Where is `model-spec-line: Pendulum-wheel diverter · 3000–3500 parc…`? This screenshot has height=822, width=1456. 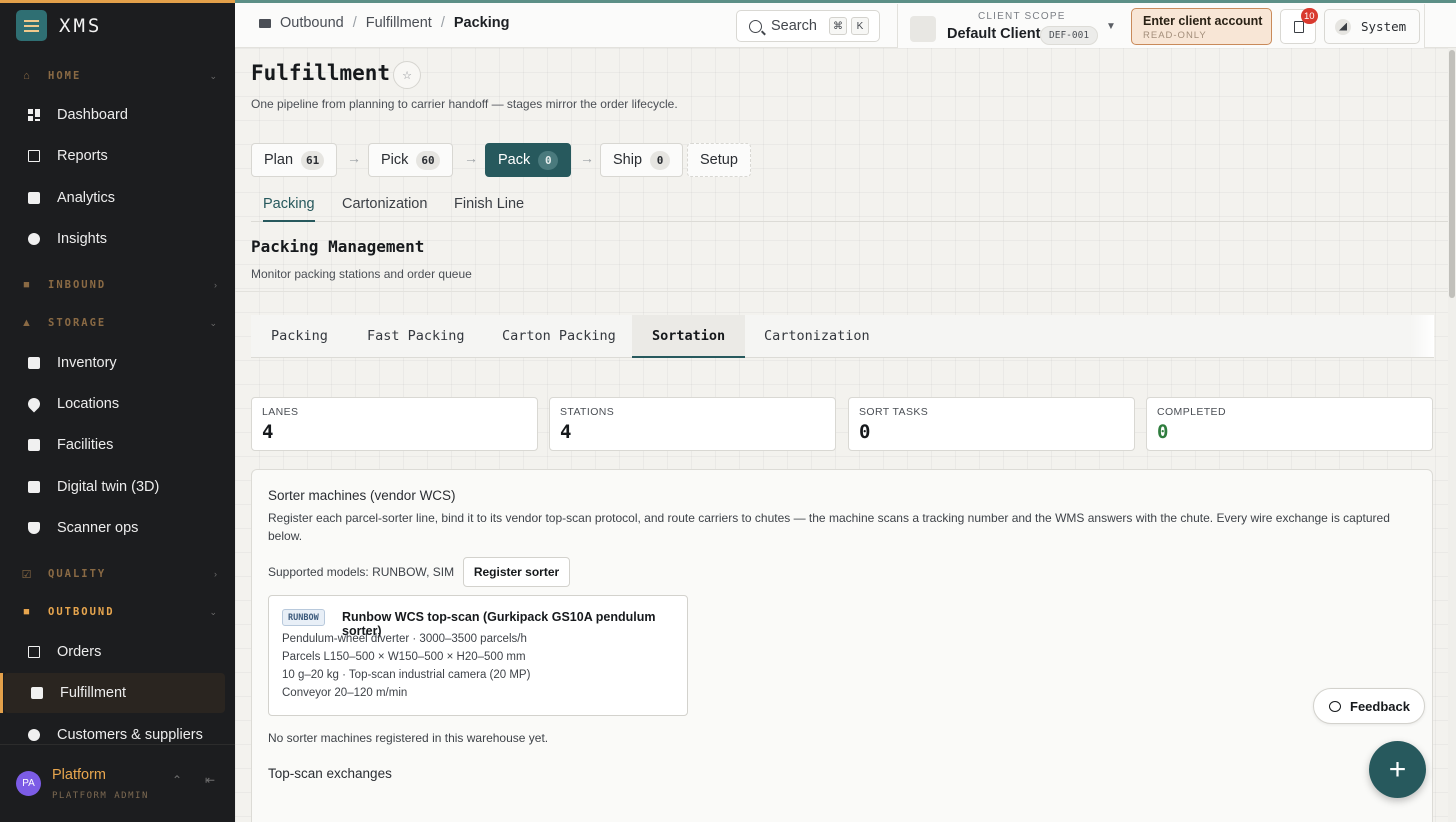 model-spec-line: Pendulum-wheel diverter · 3000–3500 parc… is located at coordinates (404, 639).